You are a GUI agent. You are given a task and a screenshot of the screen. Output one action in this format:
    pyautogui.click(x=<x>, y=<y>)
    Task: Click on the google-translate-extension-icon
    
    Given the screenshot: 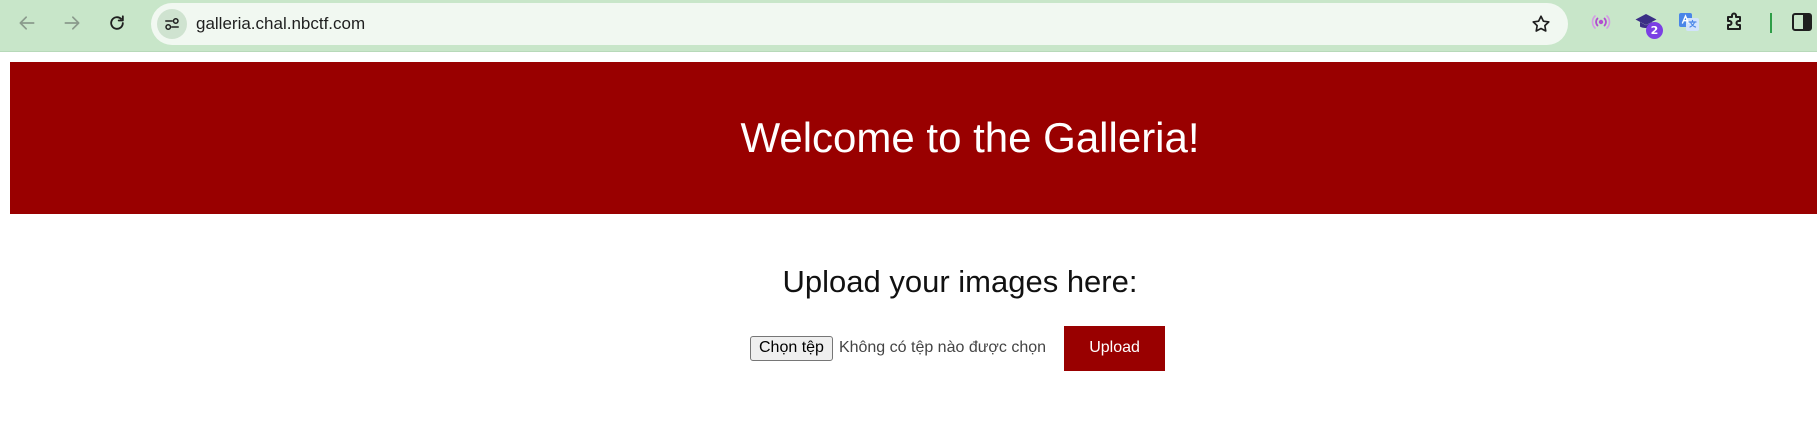 What is the action you would take?
    pyautogui.click(x=1689, y=22)
    